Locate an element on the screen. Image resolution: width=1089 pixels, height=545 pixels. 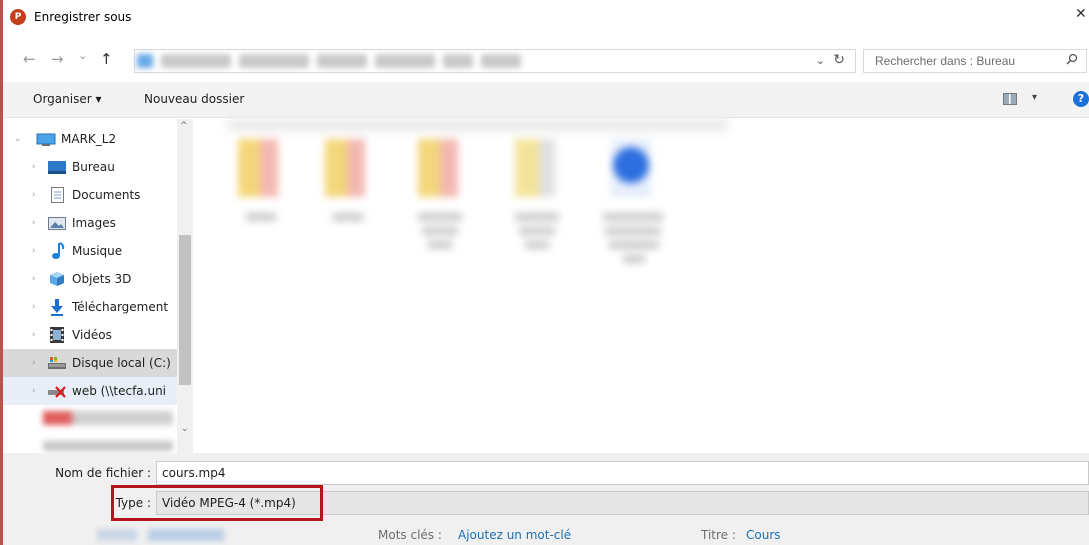
address-dropdown-icon: ⌄ is located at coordinates (820, 60).